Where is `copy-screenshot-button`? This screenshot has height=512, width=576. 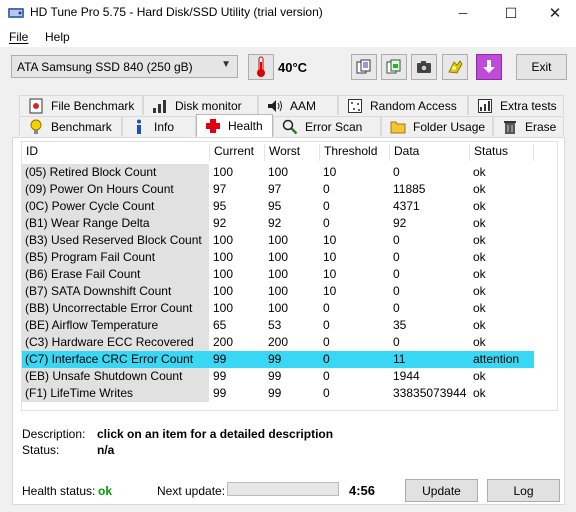
copy-screenshot-button is located at coordinates (394, 67).